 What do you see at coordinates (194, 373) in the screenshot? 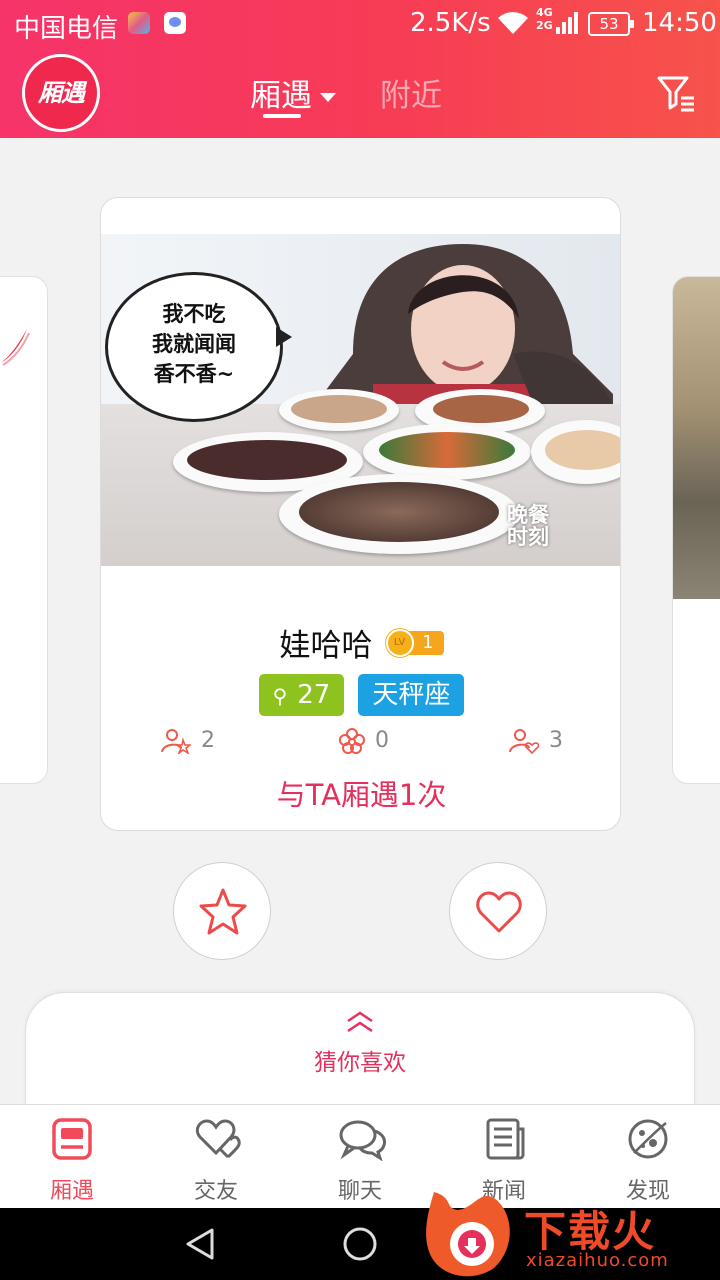
I see `bubble-line-3: 香不香~` at bounding box center [194, 373].